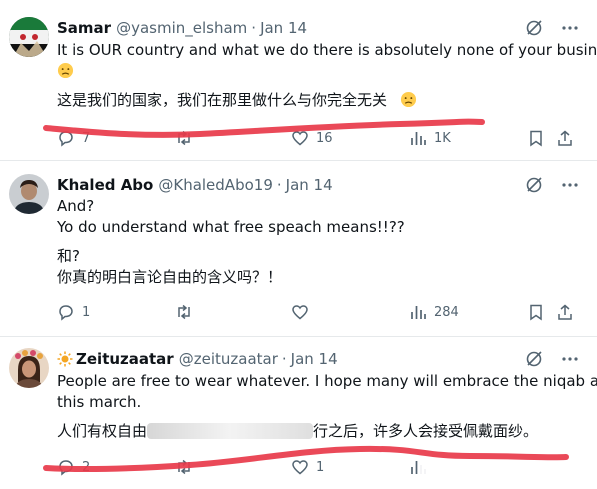 The height and width of the screenshot is (489, 597). Describe the element at coordinates (68, 256) in the screenshot. I see `tweet-line: 和?` at that location.